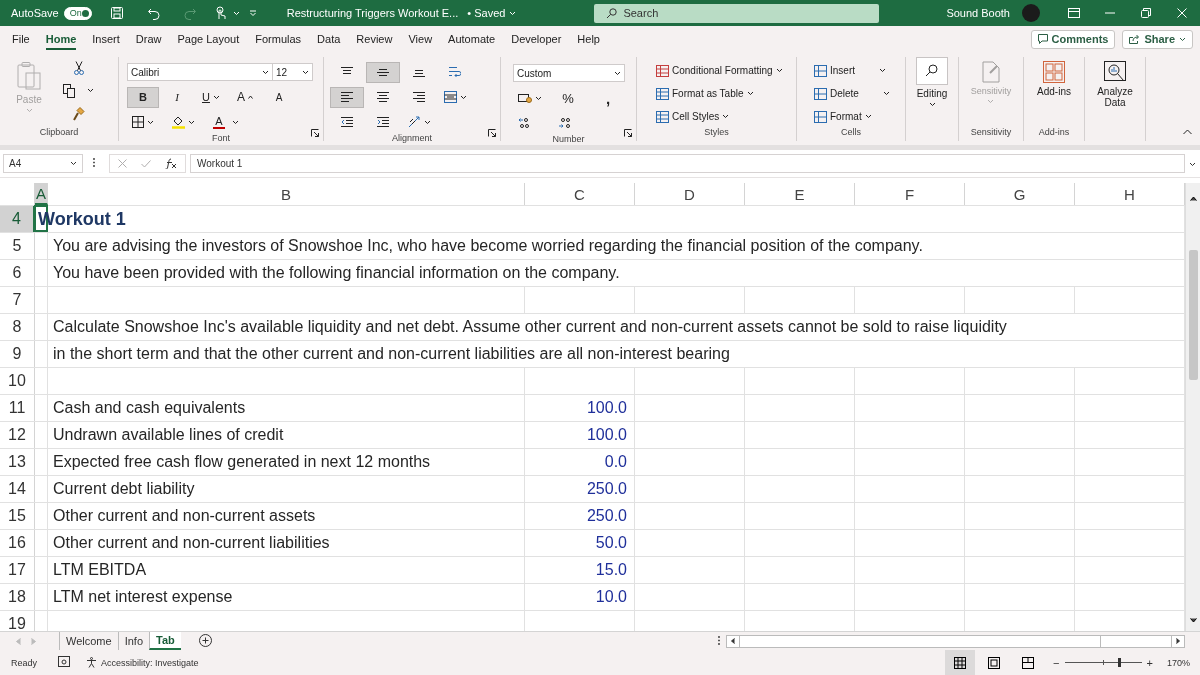 This screenshot has width=1200, height=675. What do you see at coordinates (1115, 92) in the screenshot?
I see `analyze-data-button: Analyze Data` at bounding box center [1115, 92].